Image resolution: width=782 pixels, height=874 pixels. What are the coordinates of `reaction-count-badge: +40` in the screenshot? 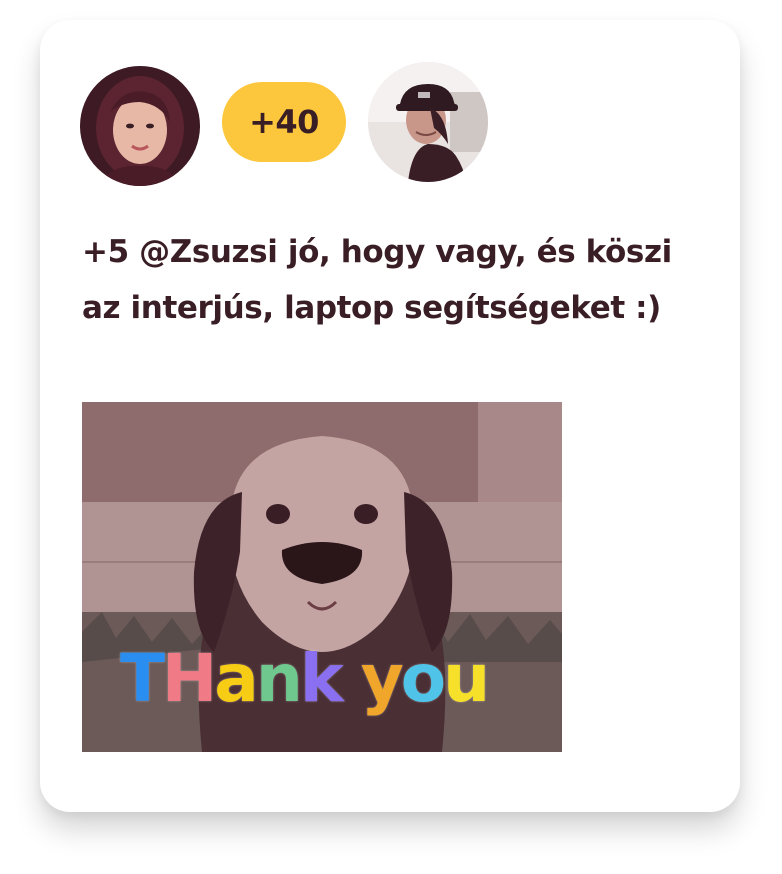 It's located at (284, 122).